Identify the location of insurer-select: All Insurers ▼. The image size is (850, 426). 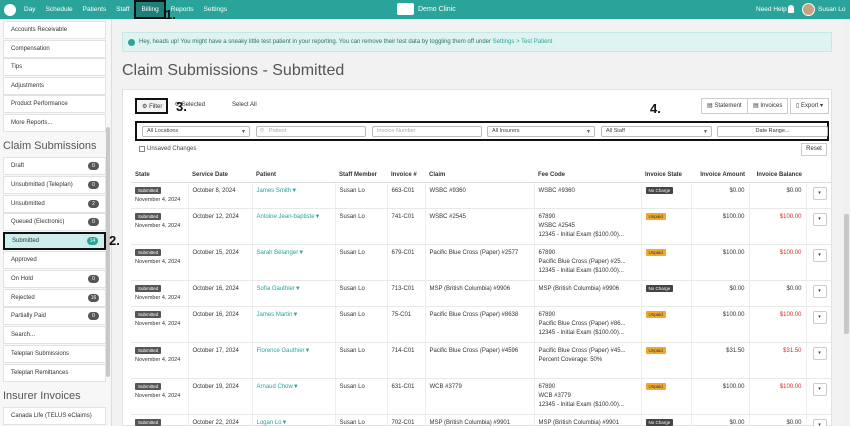
(541, 131).